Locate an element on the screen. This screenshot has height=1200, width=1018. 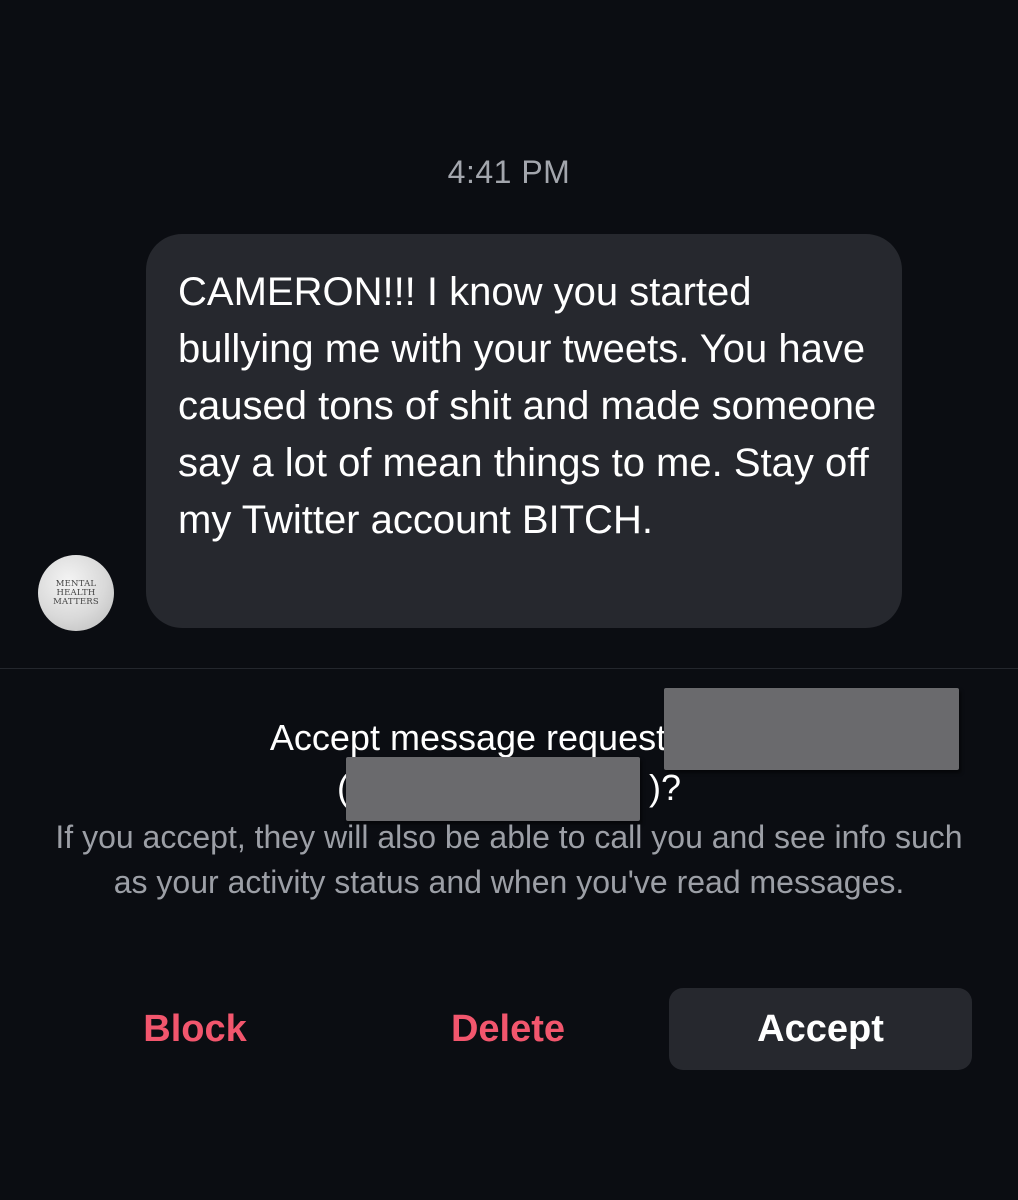
redaction-box-username is located at coordinates (493, 789).